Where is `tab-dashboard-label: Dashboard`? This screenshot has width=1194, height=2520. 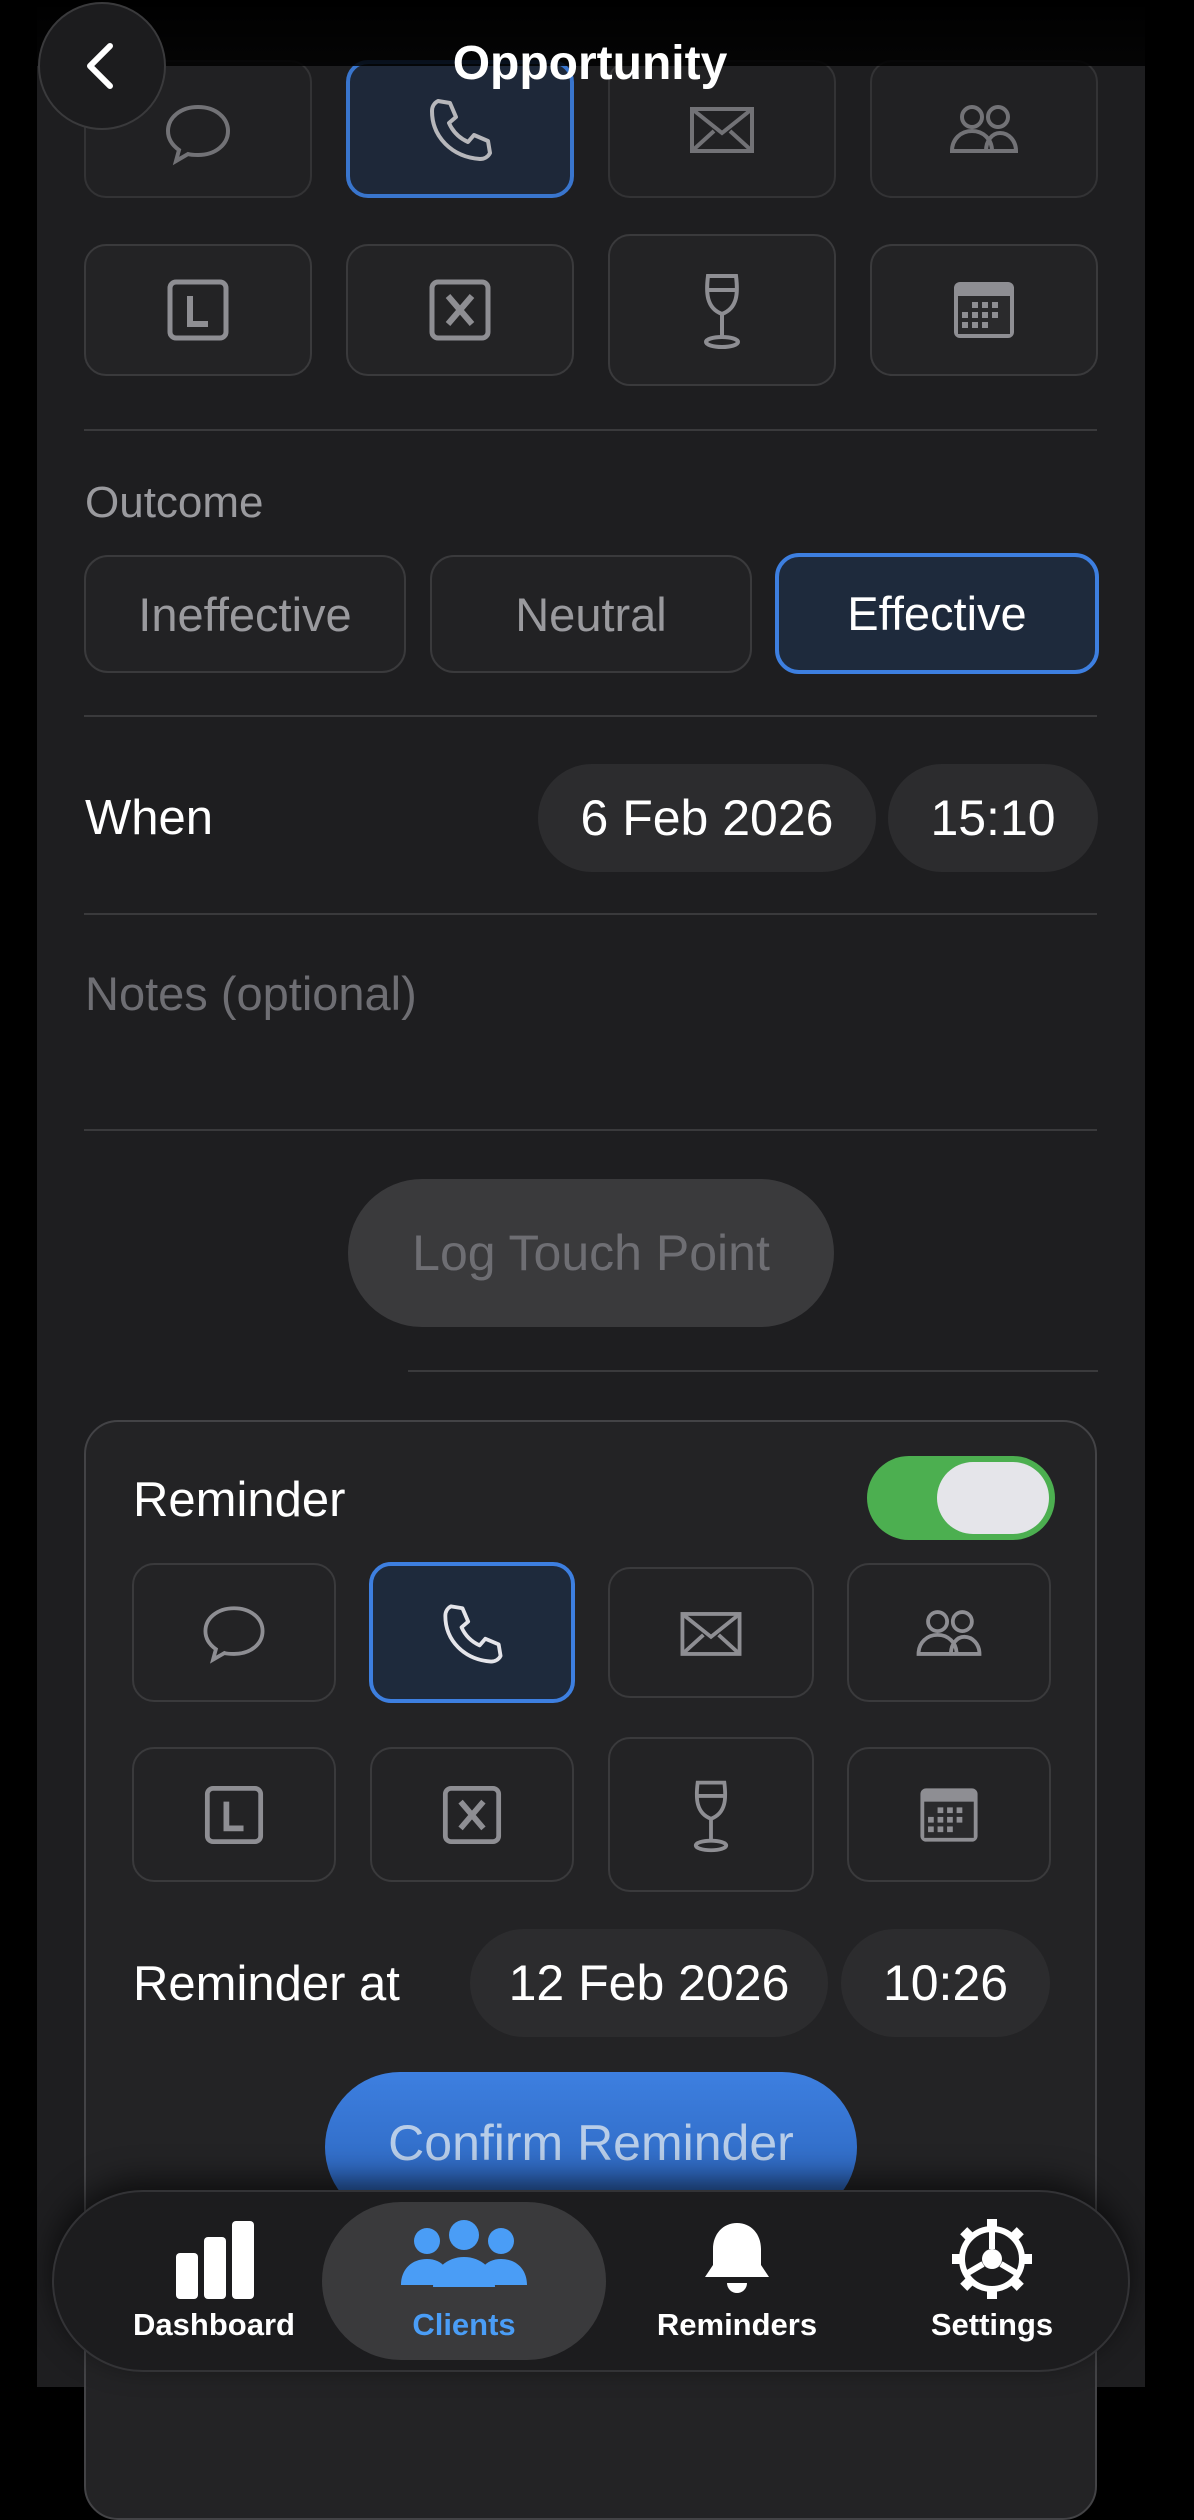 tab-dashboard-label: Dashboard is located at coordinates (214, 2324).